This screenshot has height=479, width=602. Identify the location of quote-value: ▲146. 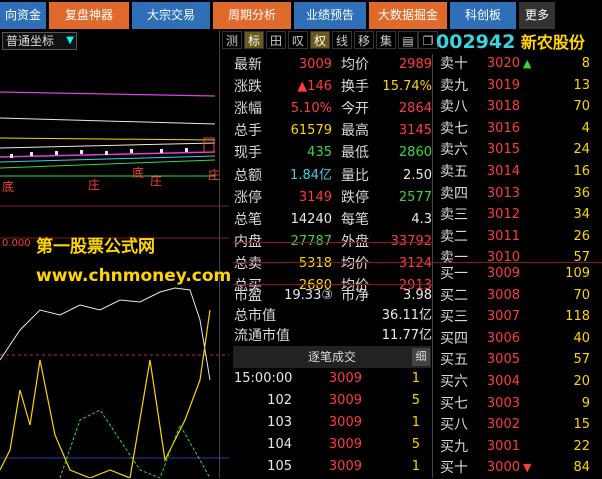
(314, 87).